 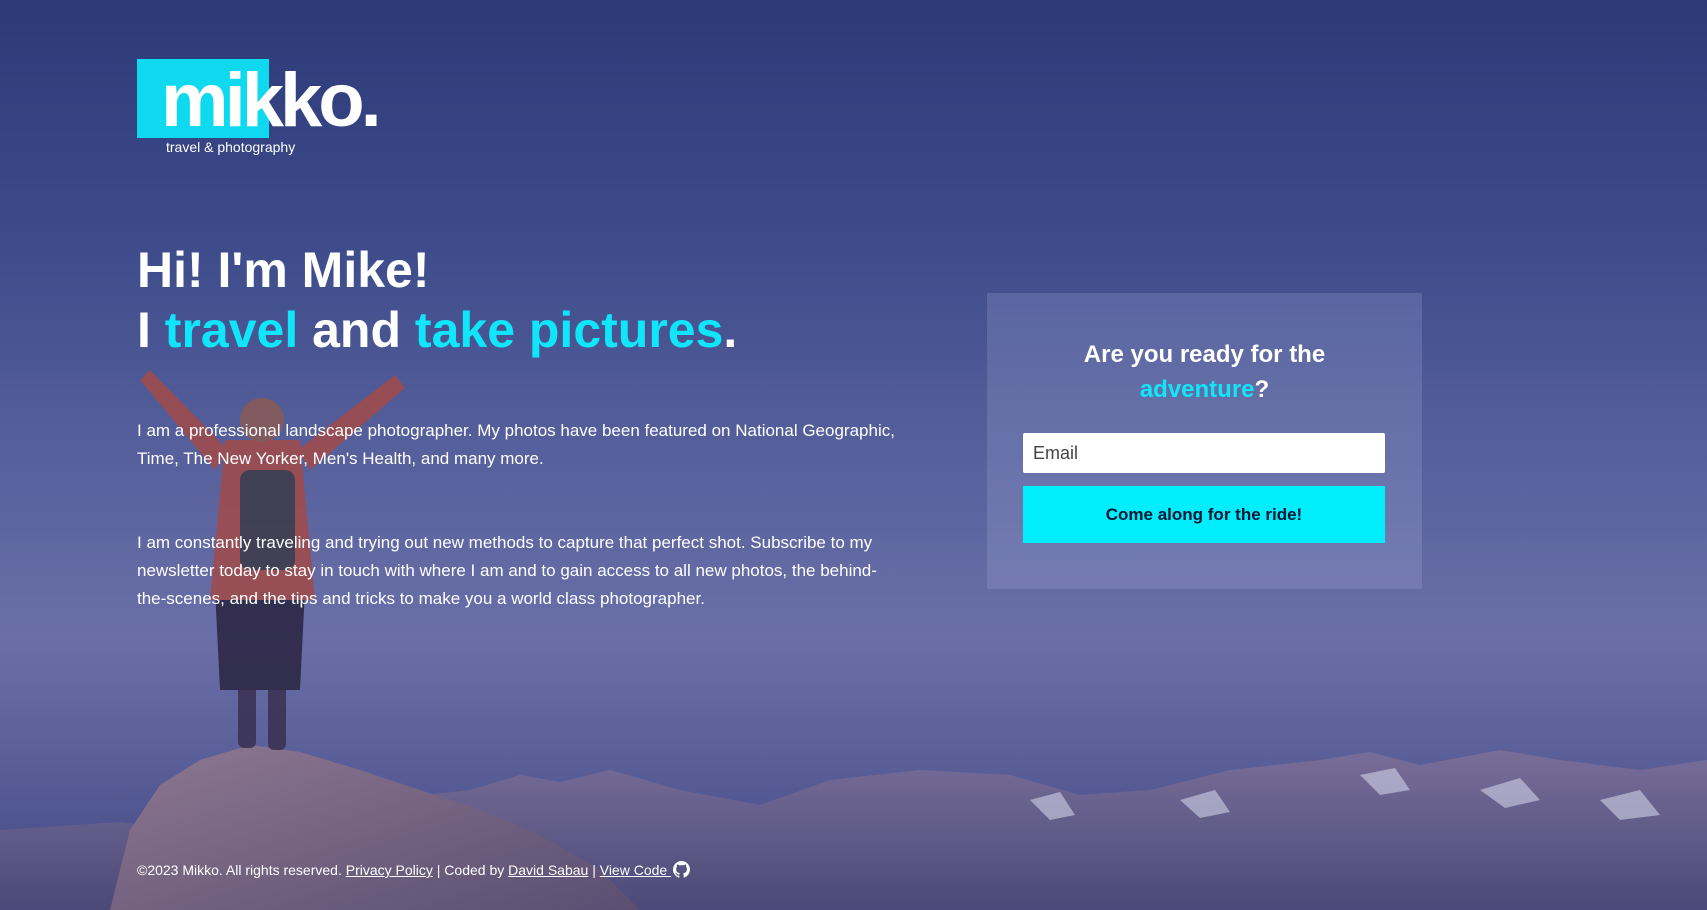 I want to click on privacy-policy-link: Privacy Policy, so click(x=389, y=870).